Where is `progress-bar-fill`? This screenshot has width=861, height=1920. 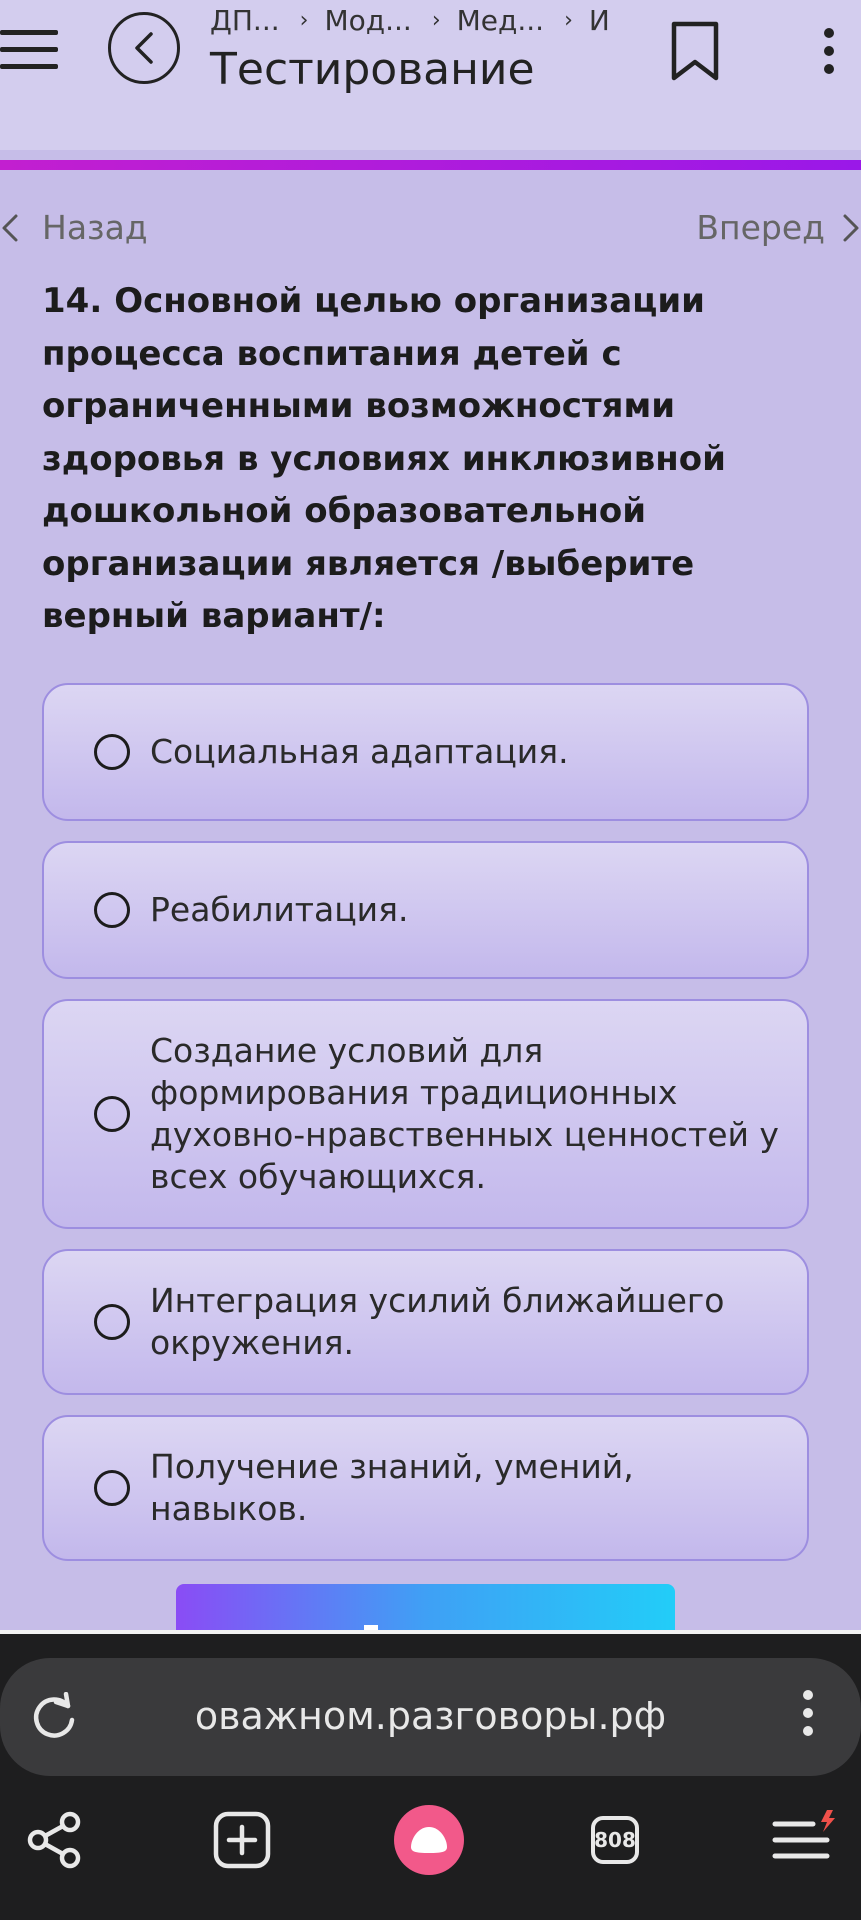 progress-bar-fill is located at coordinates (430, 165).